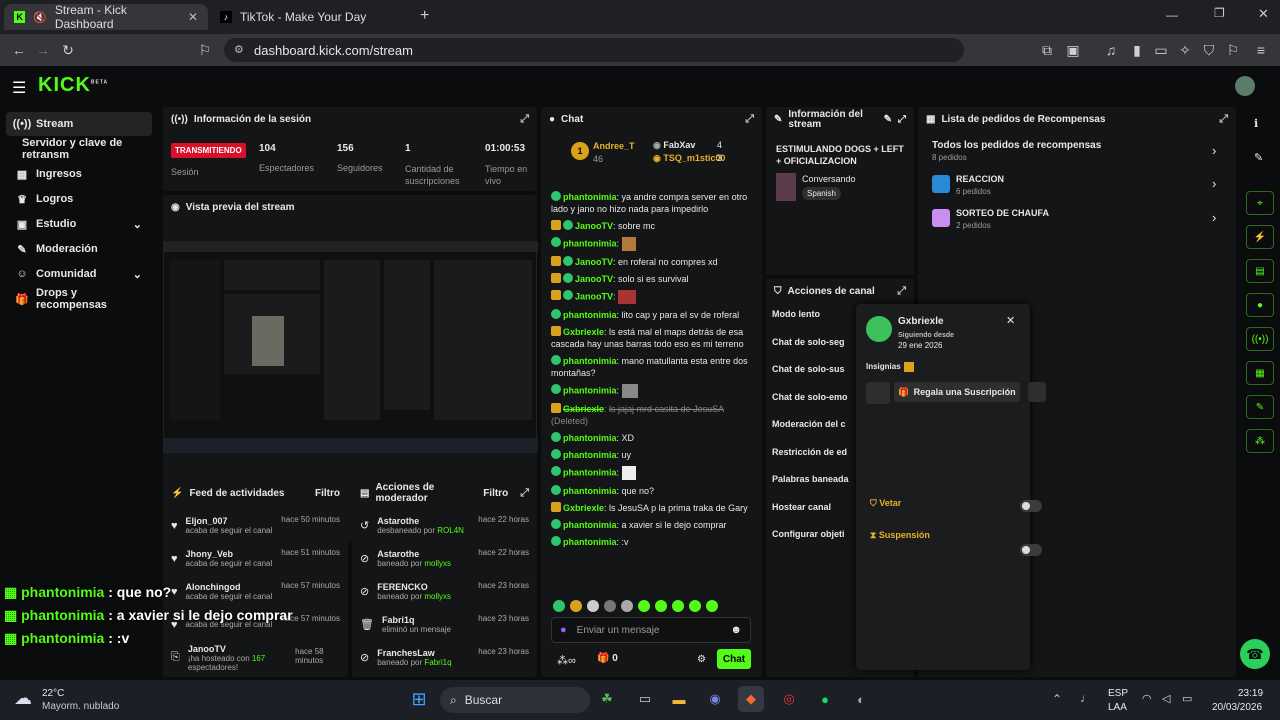  What do you see at coordinates (1111, 50) in the screenshot?
I see `media-icon: ♫` at bounding box center [1111, 50].